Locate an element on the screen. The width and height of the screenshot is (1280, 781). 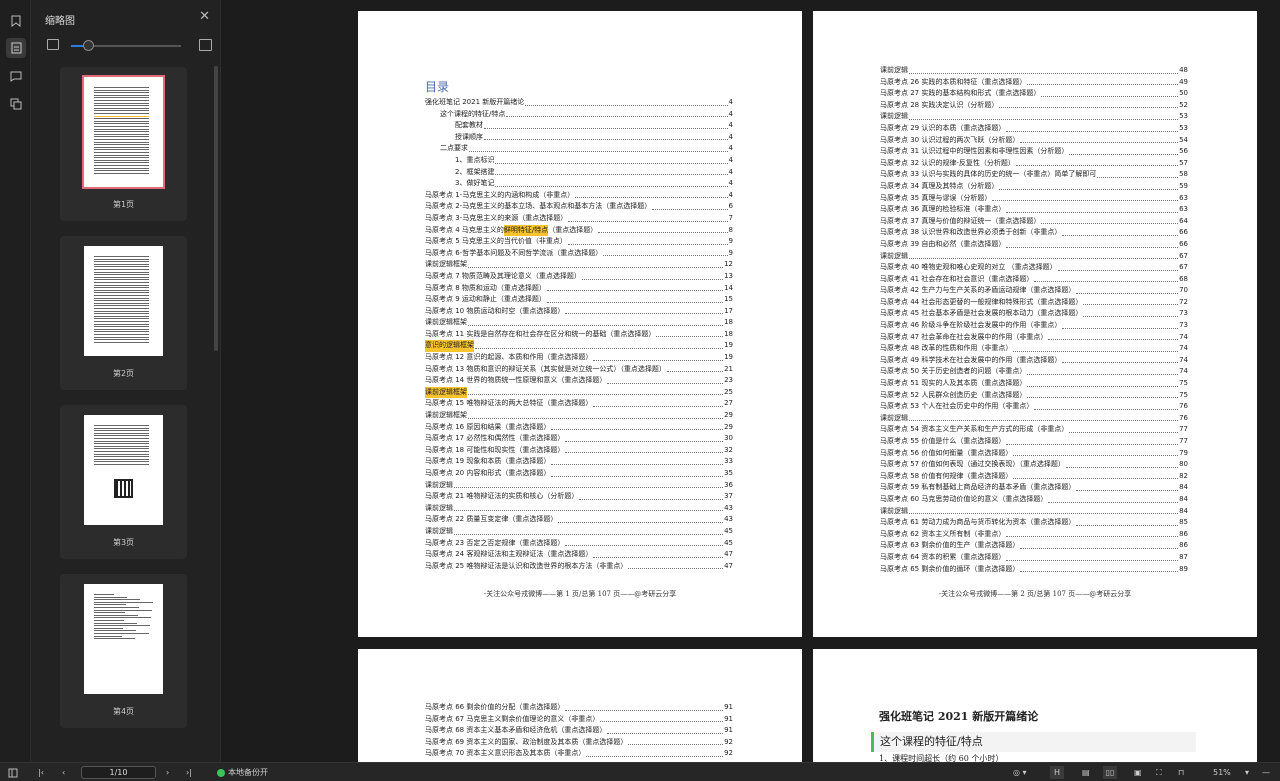
thumbnail-icon is located at coordinates (16, 48).